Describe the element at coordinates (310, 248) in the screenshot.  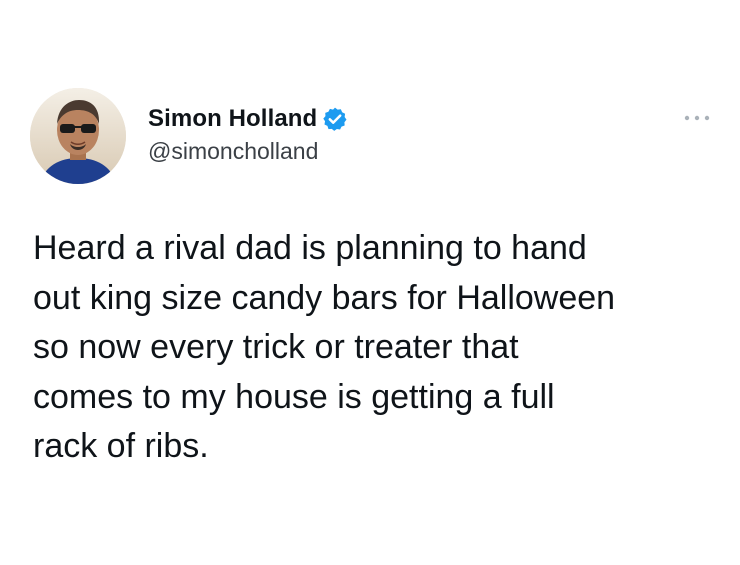
I see `tweet-text-line: Heard a rival dad is planning to hand` at that location.